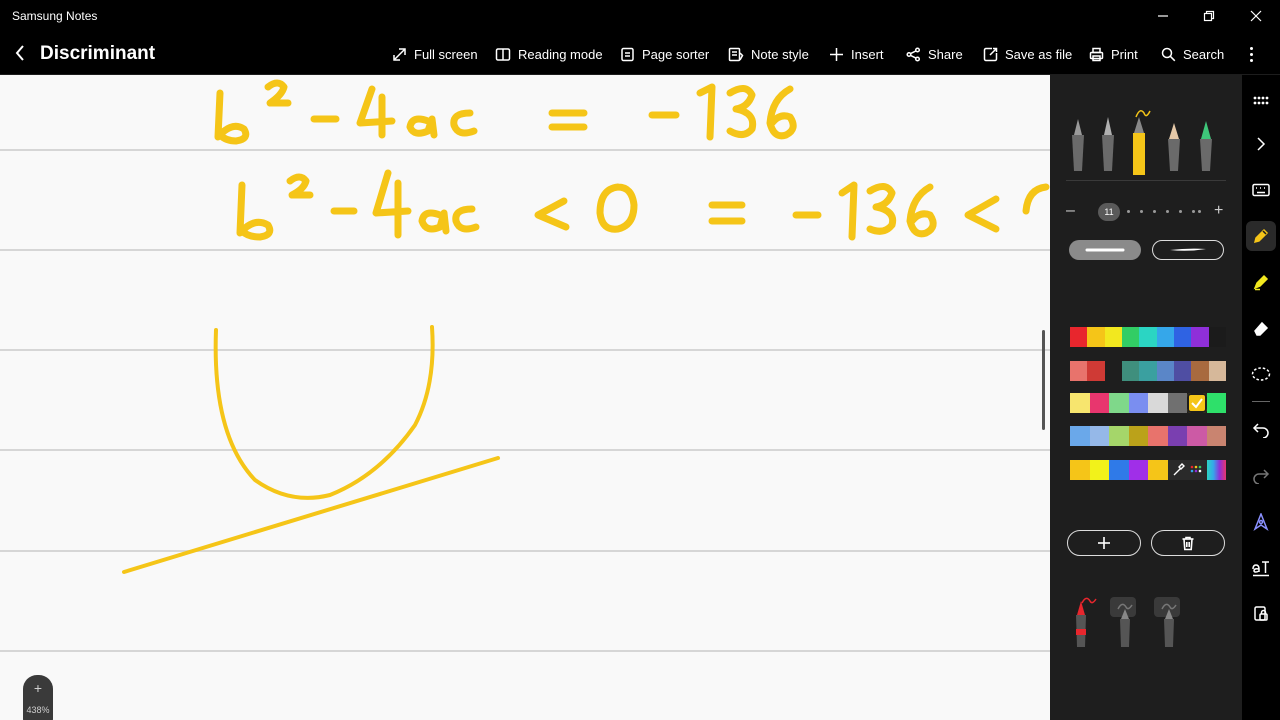  I want to click on insert-button: Insert, so click(856, 54).